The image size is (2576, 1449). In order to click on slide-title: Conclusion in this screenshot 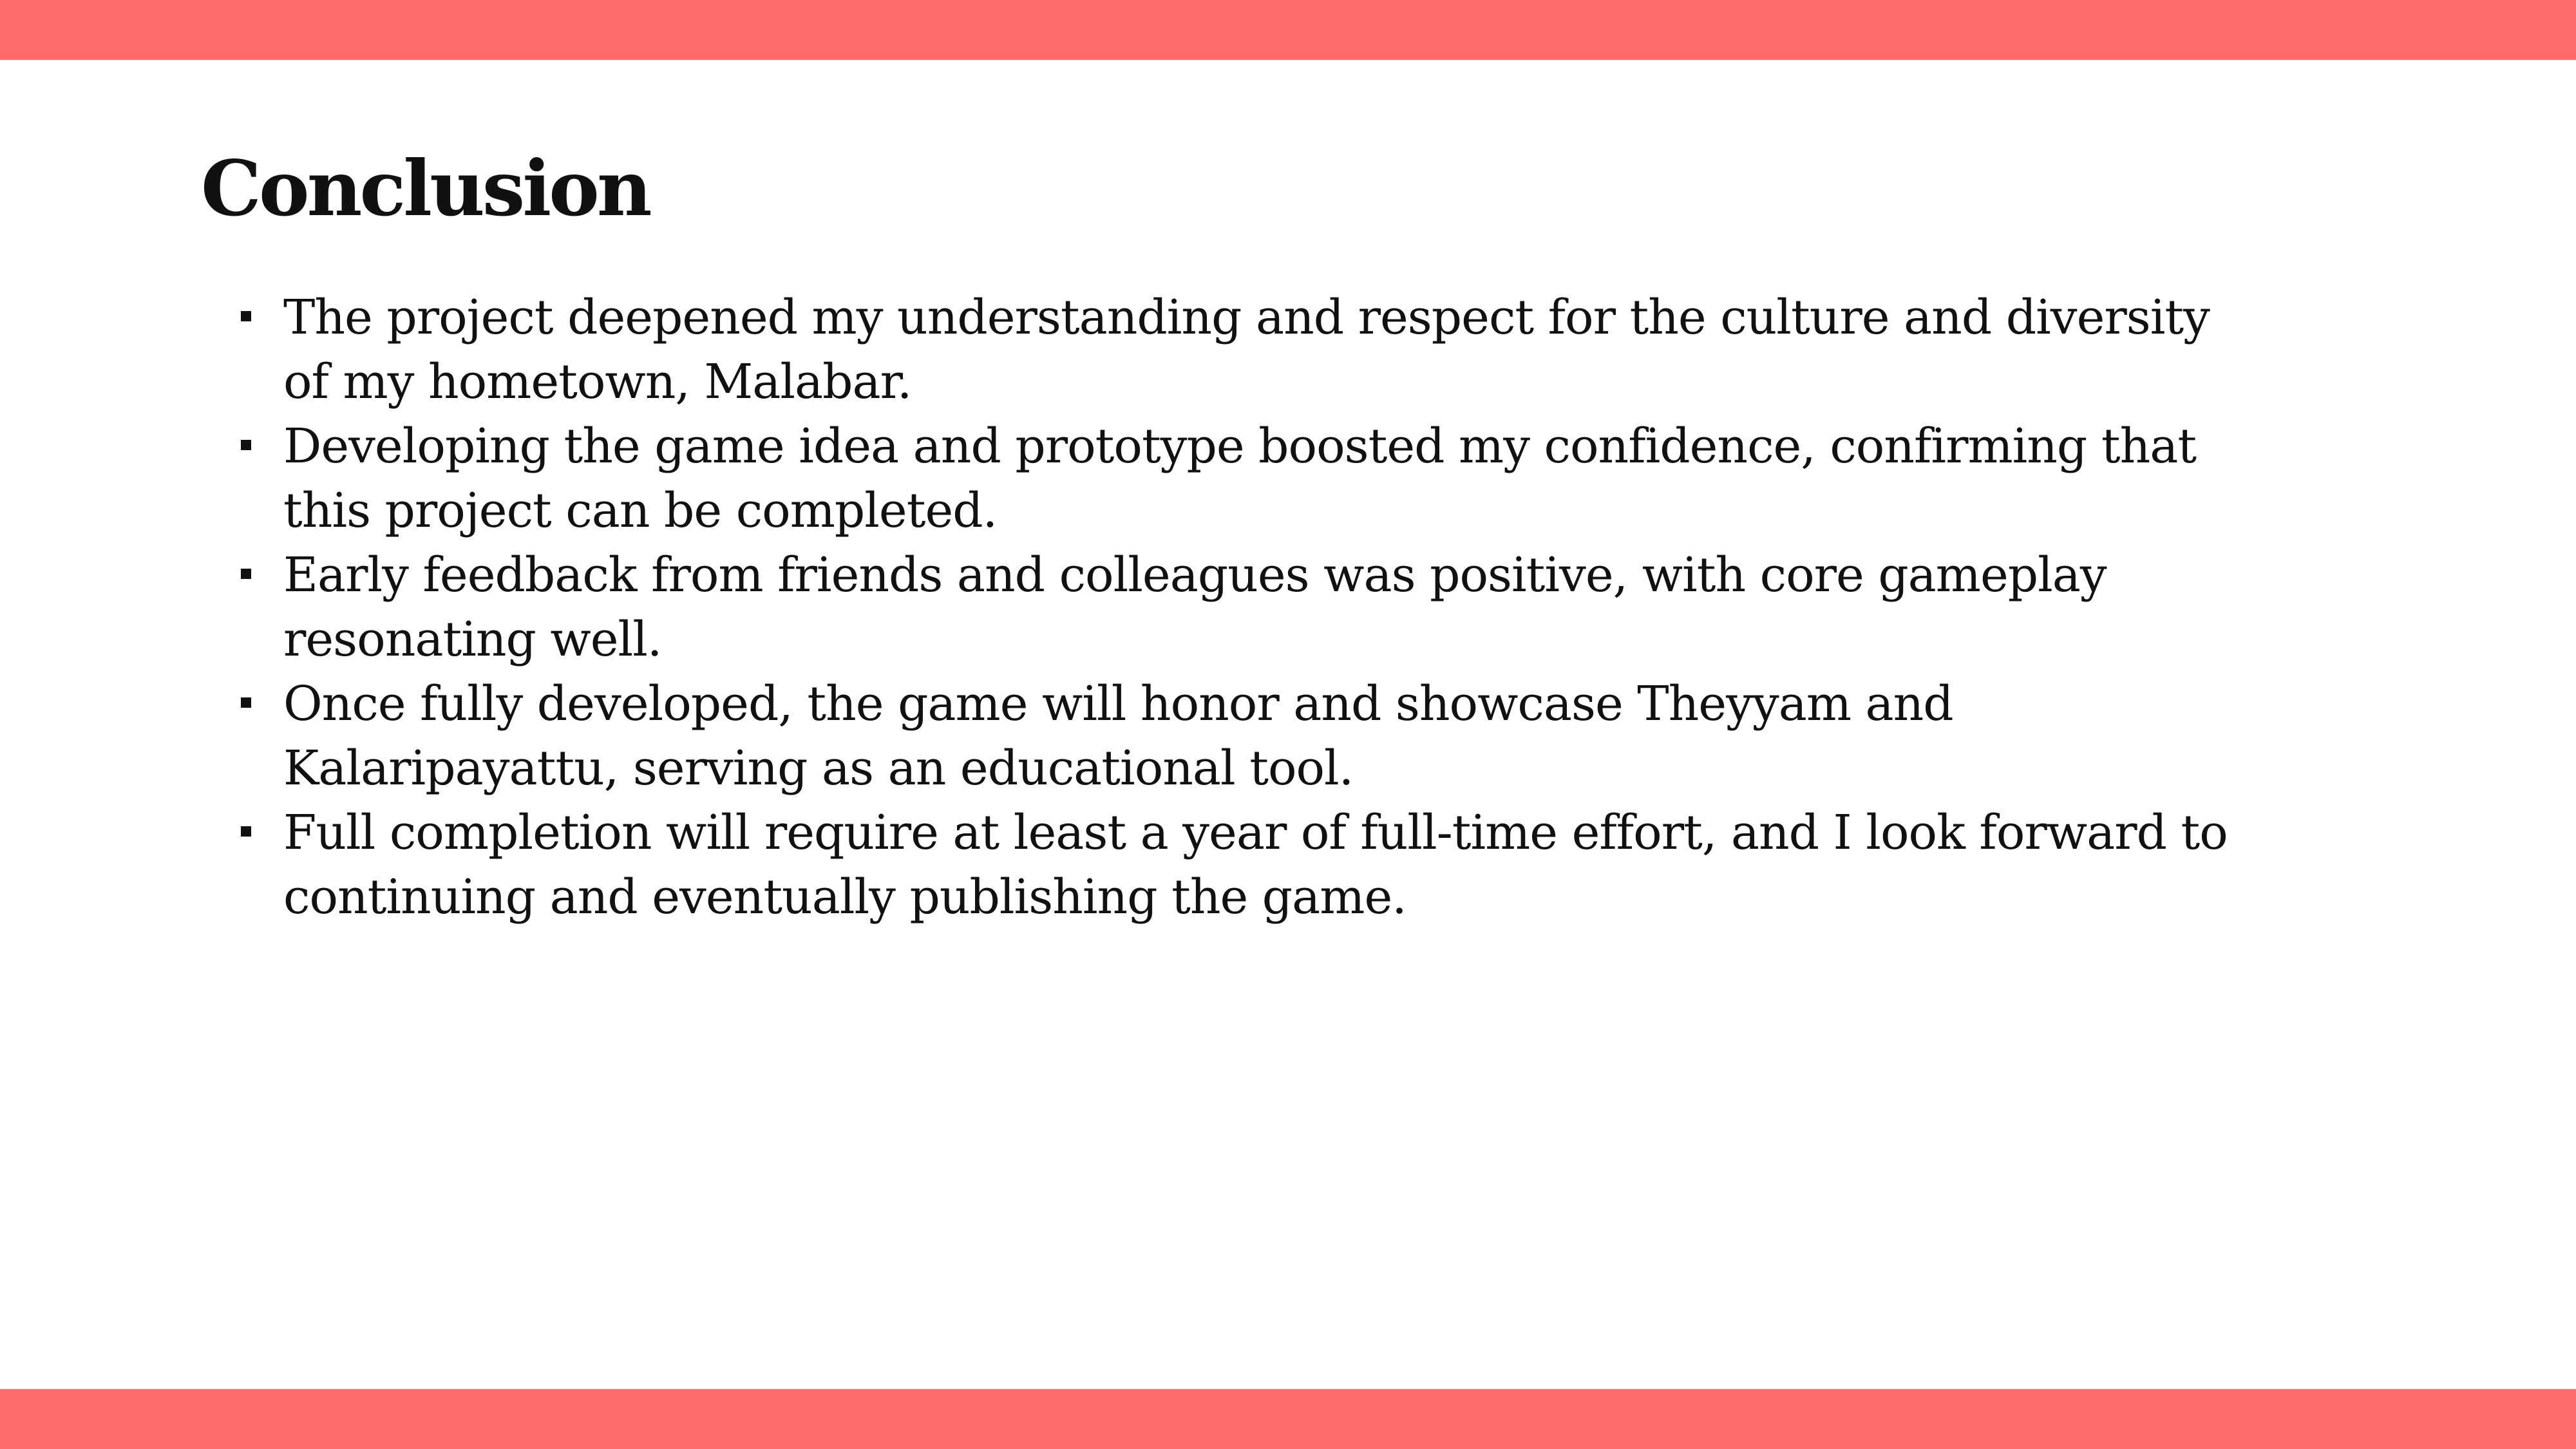, I will do `click(427, 189)`.